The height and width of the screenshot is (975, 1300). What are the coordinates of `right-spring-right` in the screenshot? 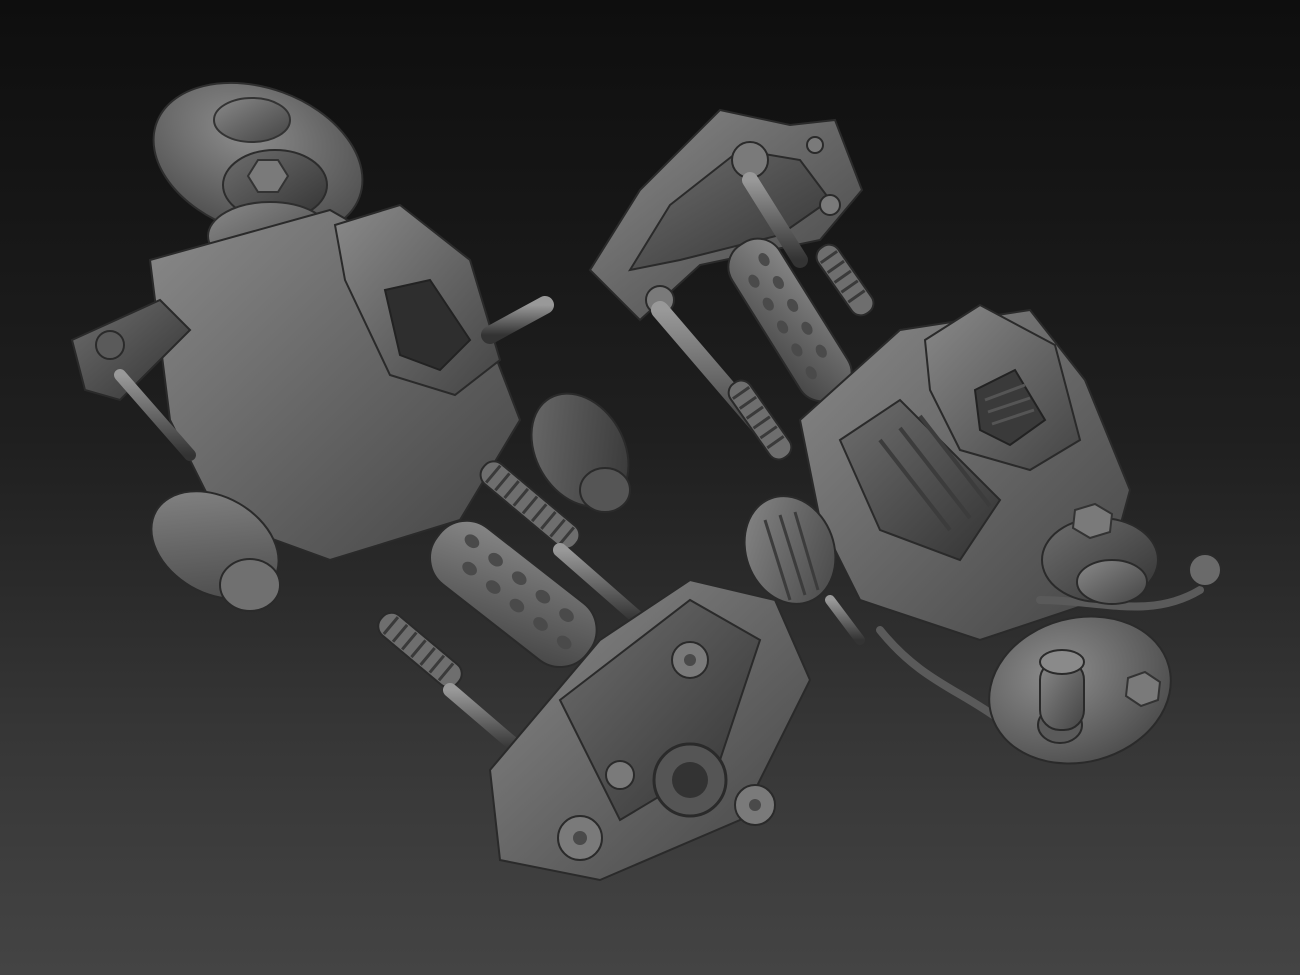 It's located at (845, 280).